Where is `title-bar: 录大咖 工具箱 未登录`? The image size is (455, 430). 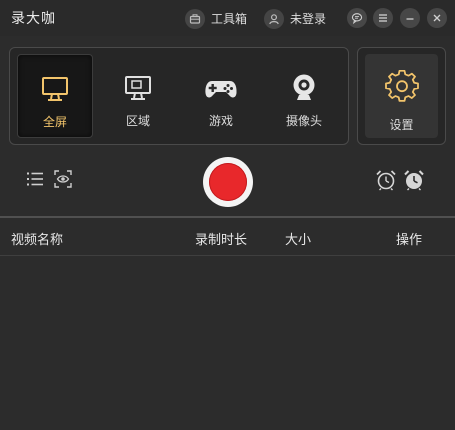
title-bar: 录大咖 工具箱 未登录 is located at coordinates (227, 18).